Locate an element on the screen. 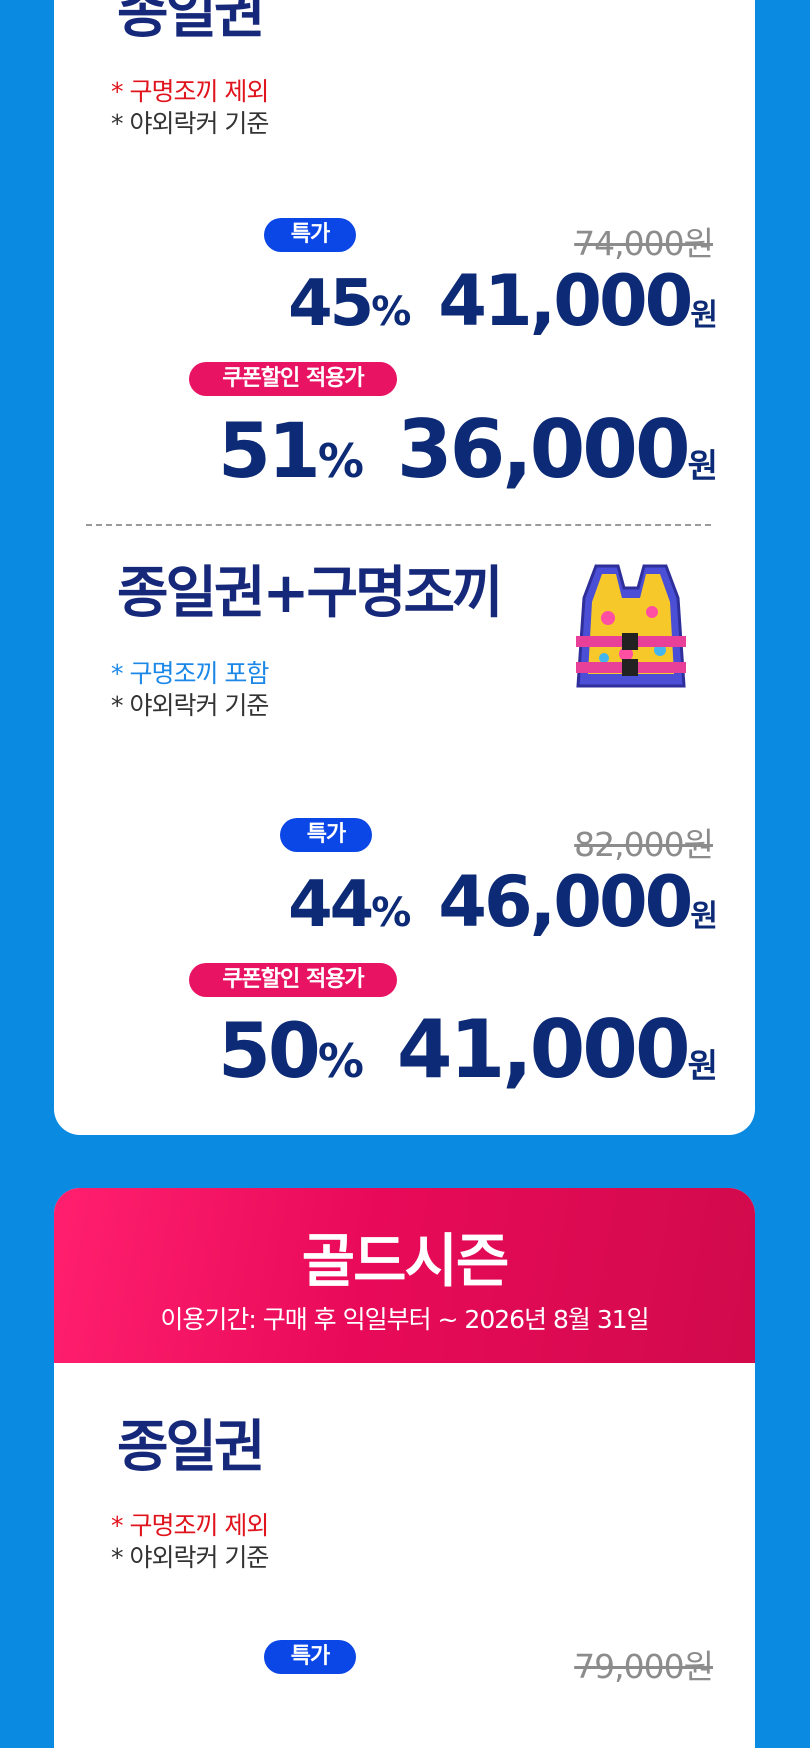 The height and width of the screenshot is (1748, 810). special-price-row: 45% 41,000원 is located at coordinates (503, 301).